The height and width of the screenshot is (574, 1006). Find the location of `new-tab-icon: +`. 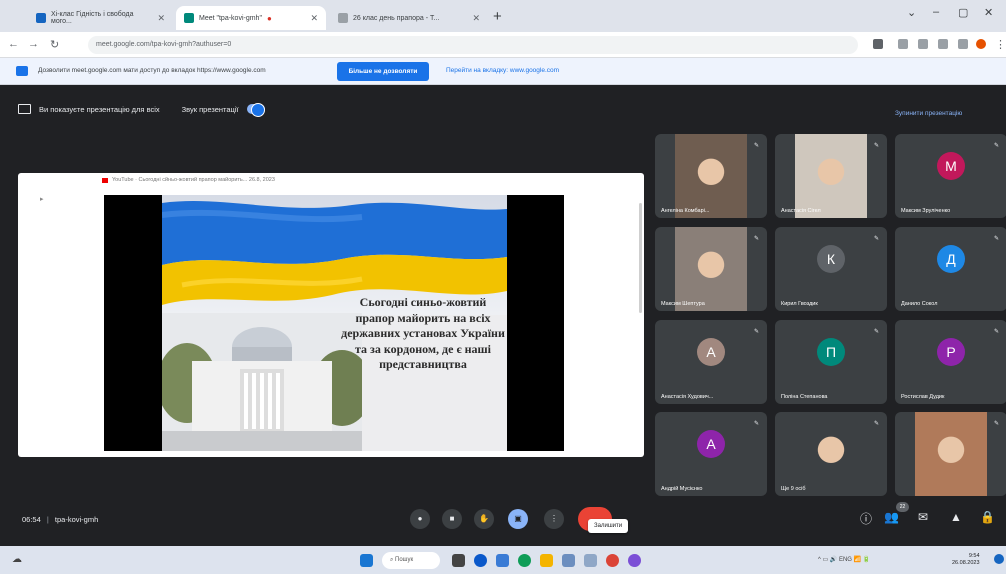

new-tab-icon: + is located at coordinates (497, 16).